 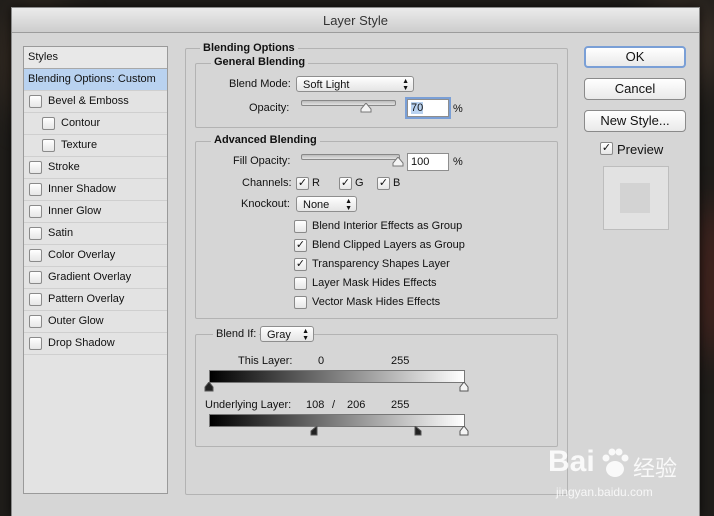 I want to click on knockout-select: None ▲ ▼, so click(x=326, y=204).